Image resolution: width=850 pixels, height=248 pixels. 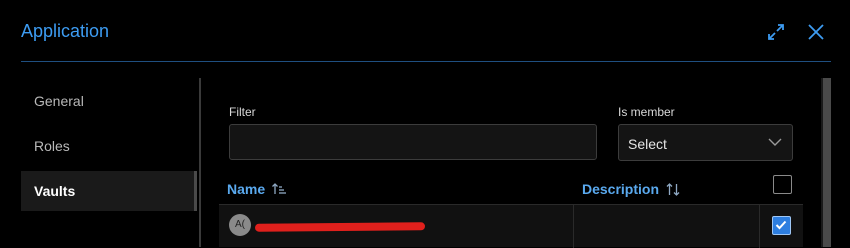 I want to click on sidebar-item-roles: Roles, so click(x=109, y=146).